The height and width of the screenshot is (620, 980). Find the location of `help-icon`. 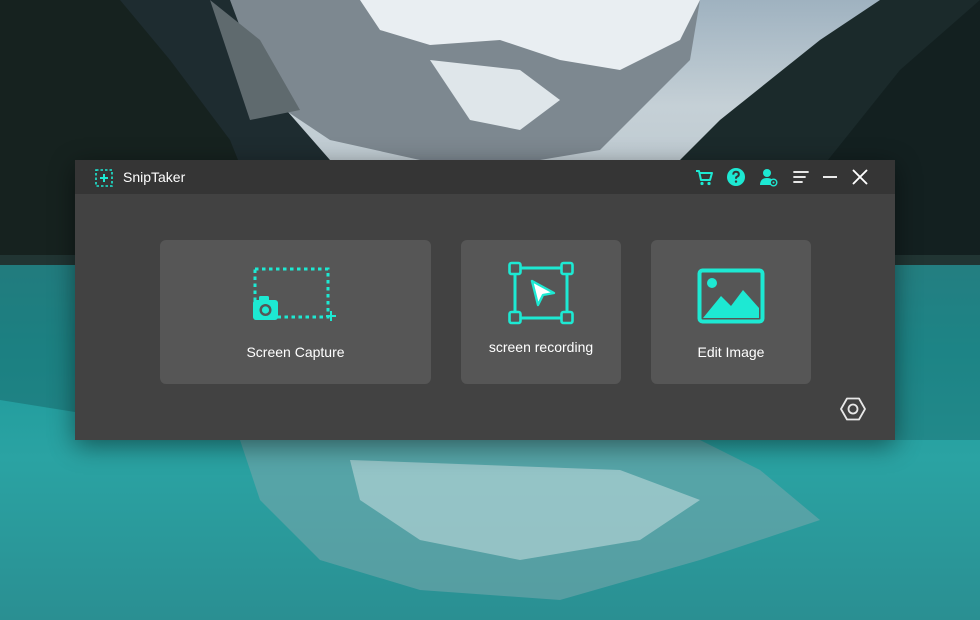

help-icon is located at coordinates (736, 177).